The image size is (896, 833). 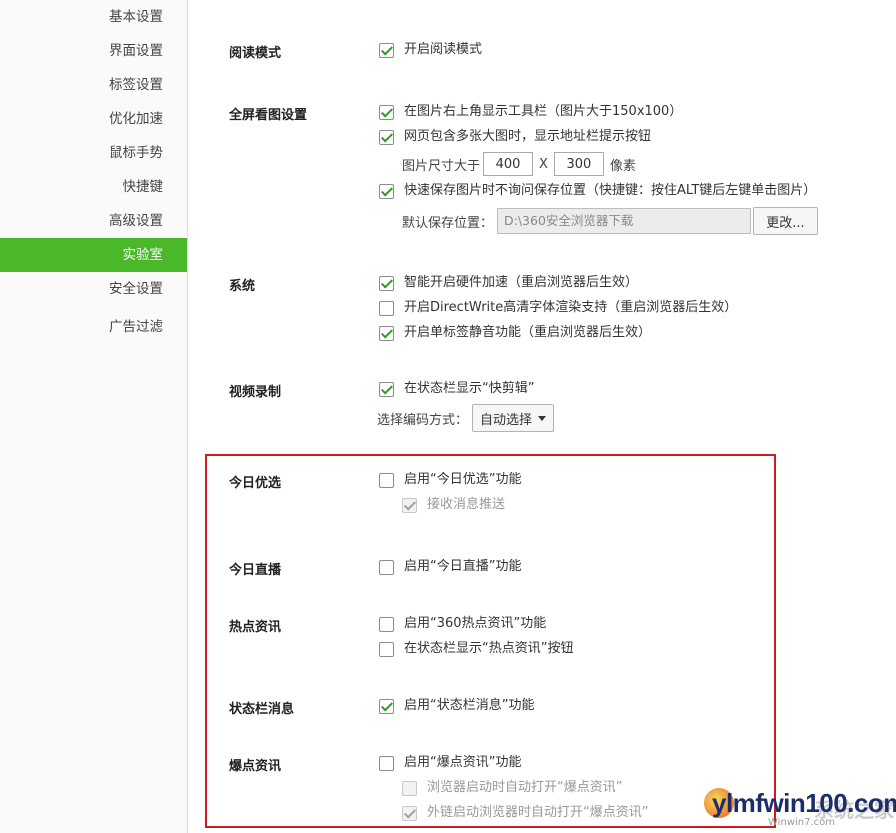 I want to click on save-path-input: D:\360安全浏览器下载, so click(x=624, y=221).